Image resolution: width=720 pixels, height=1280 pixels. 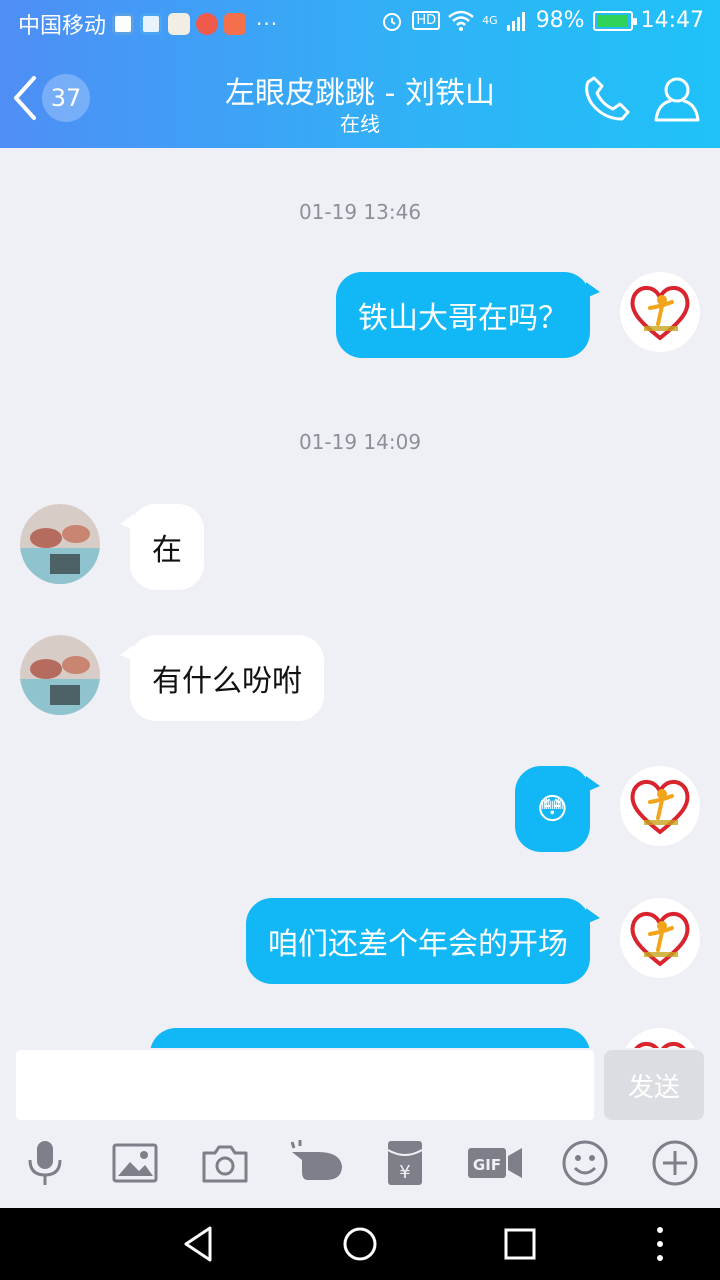 I want to click on nav-back-icon, so click(x=200, y=1244).